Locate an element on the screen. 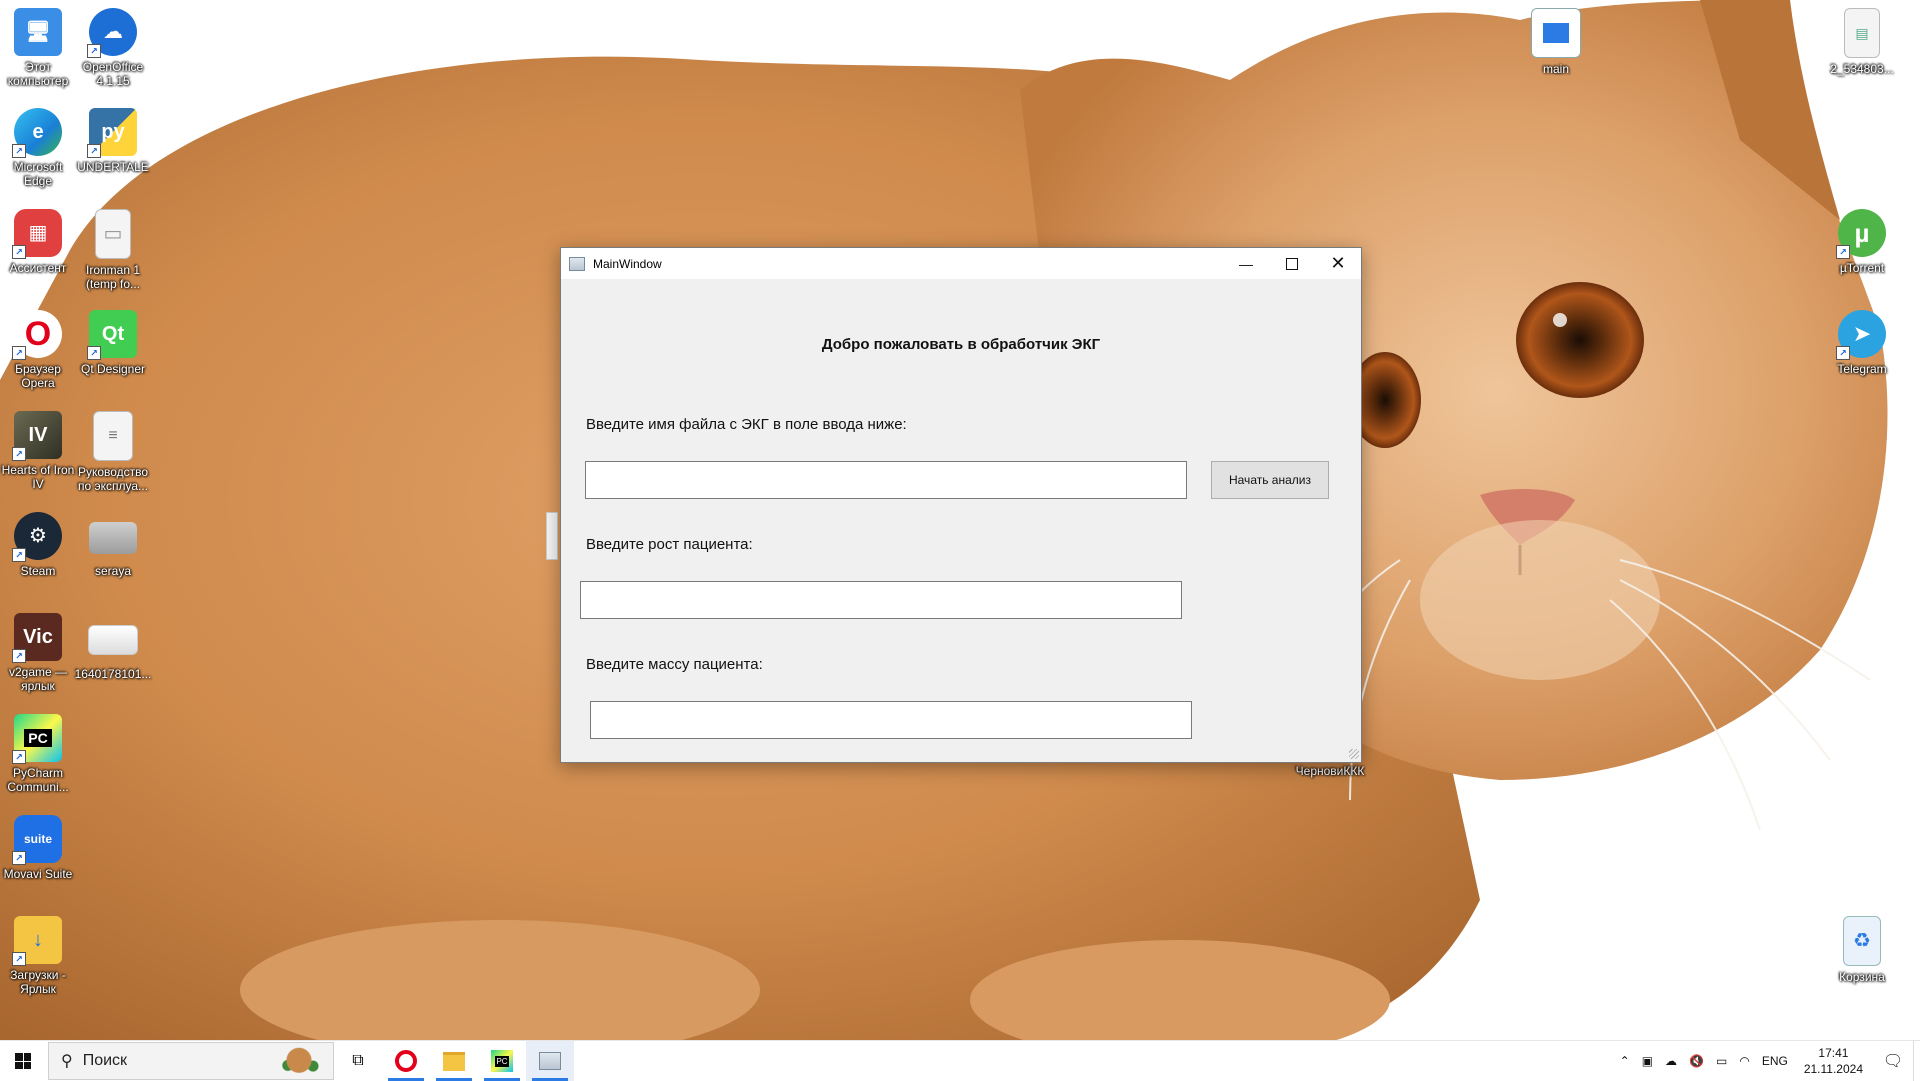  movavi-icon: suite ↗ is located at coordinates (37, 840).